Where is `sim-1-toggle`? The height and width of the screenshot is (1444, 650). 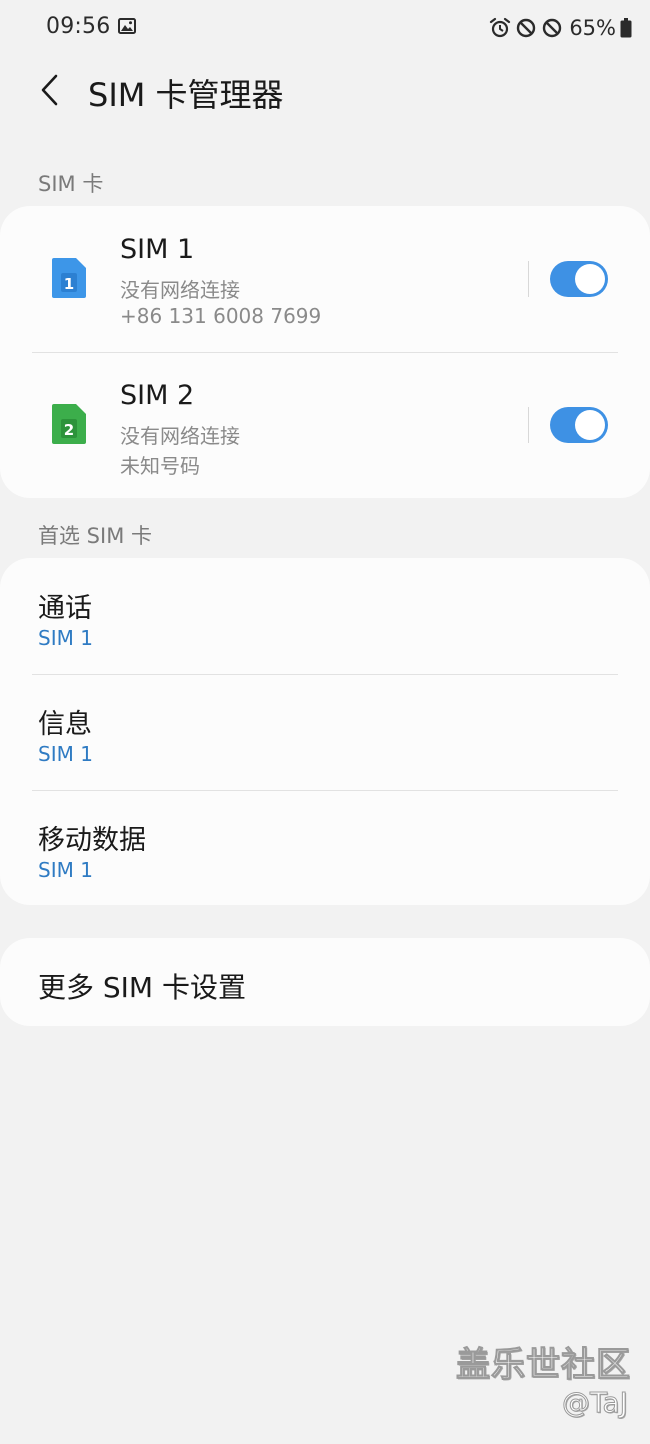 sim-1-toggle is located at coordinates (579, 279).